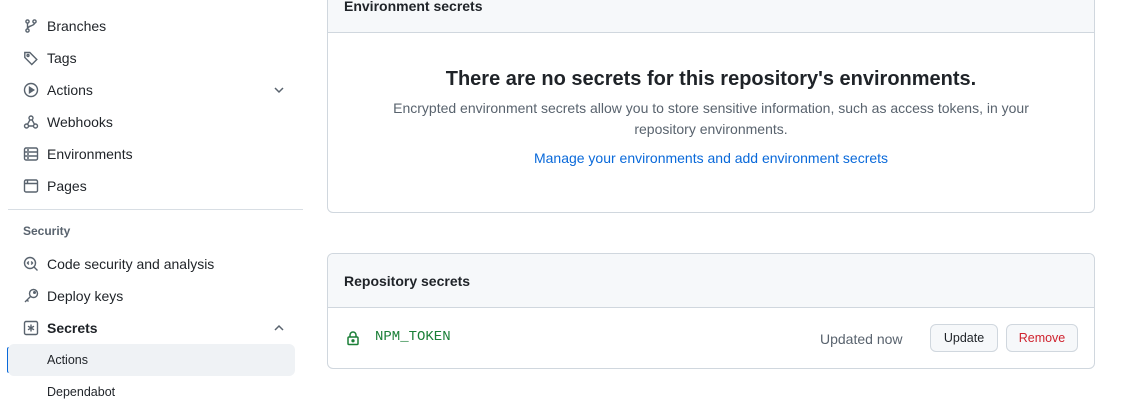 The image size is (1139, 412). I want to click on sidebar-divider, so click(155, 209).